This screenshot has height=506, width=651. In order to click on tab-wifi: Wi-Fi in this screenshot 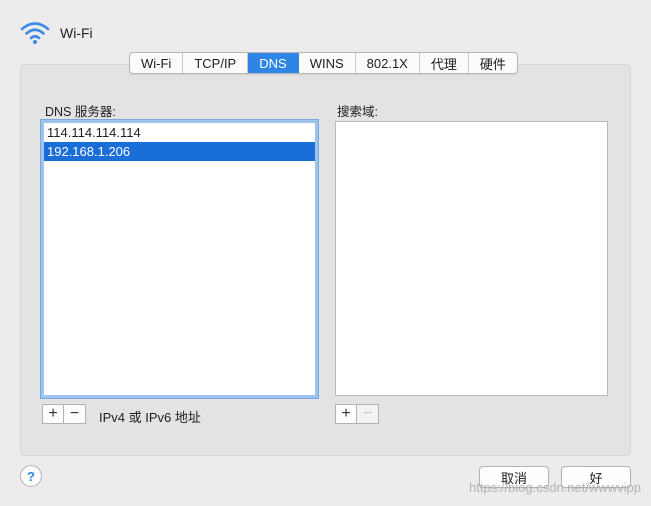, I will do `click(157, 63)`.